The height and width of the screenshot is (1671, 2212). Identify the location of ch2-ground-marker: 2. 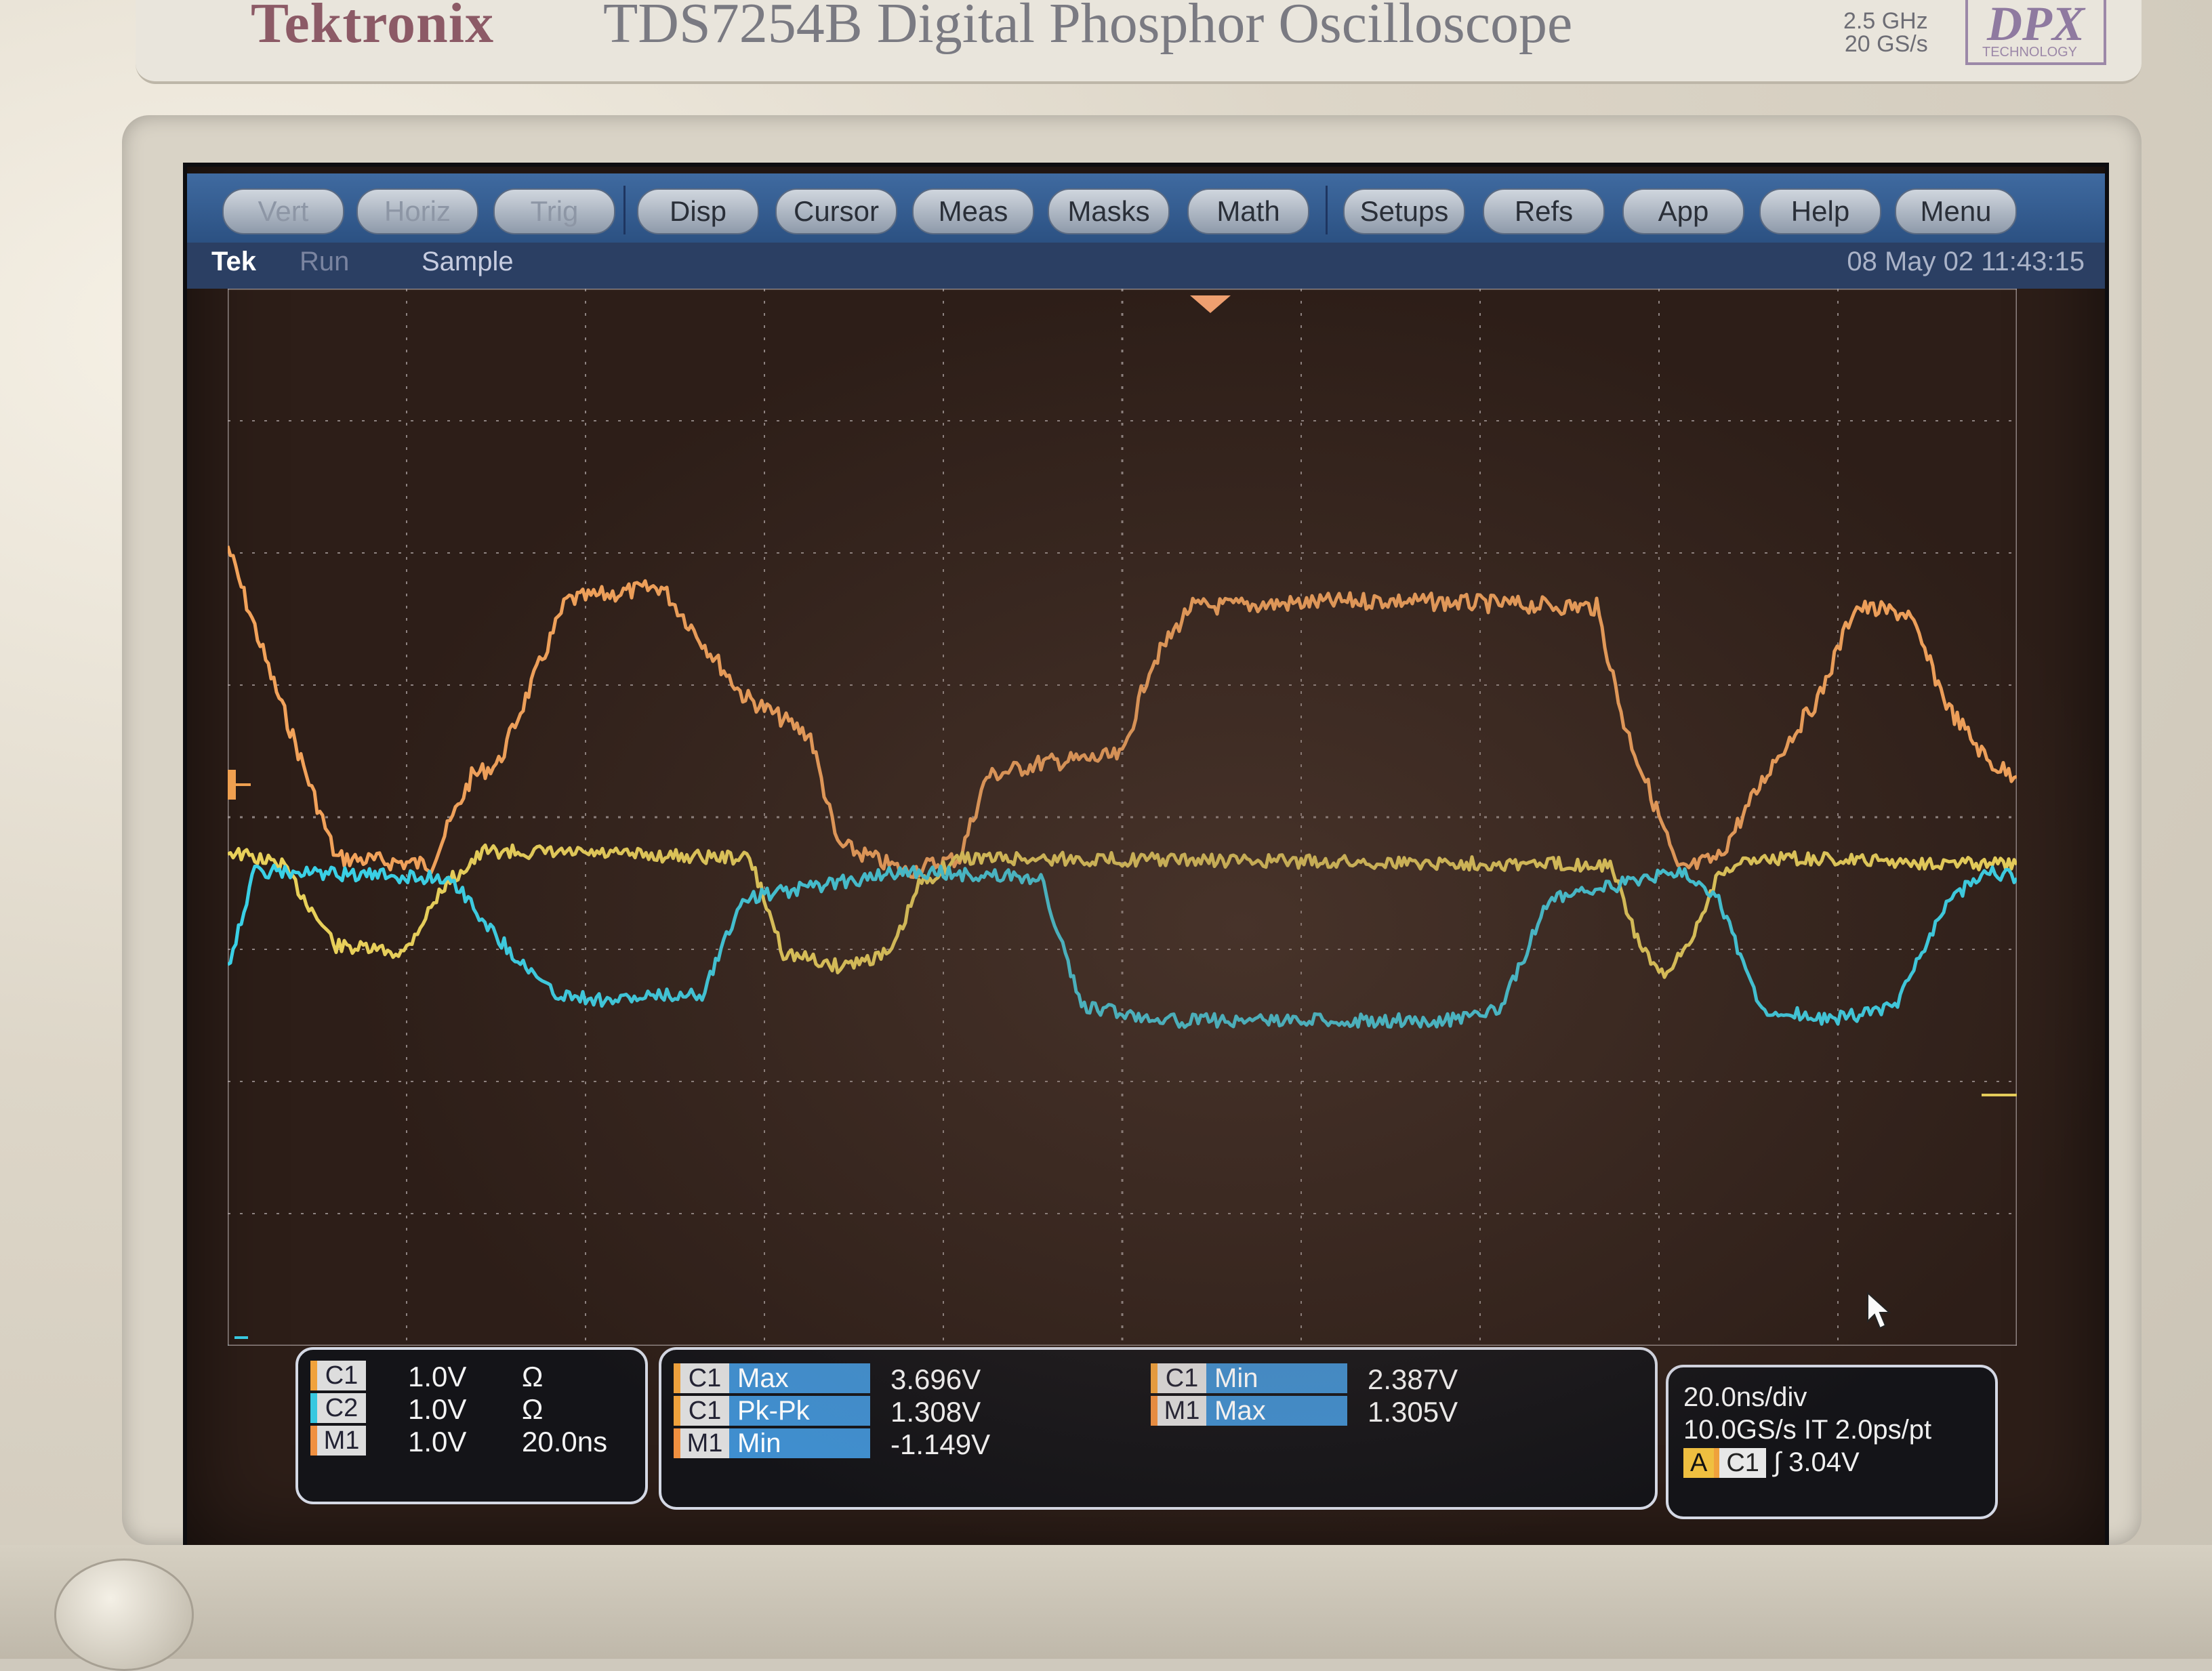
(238, 1336).